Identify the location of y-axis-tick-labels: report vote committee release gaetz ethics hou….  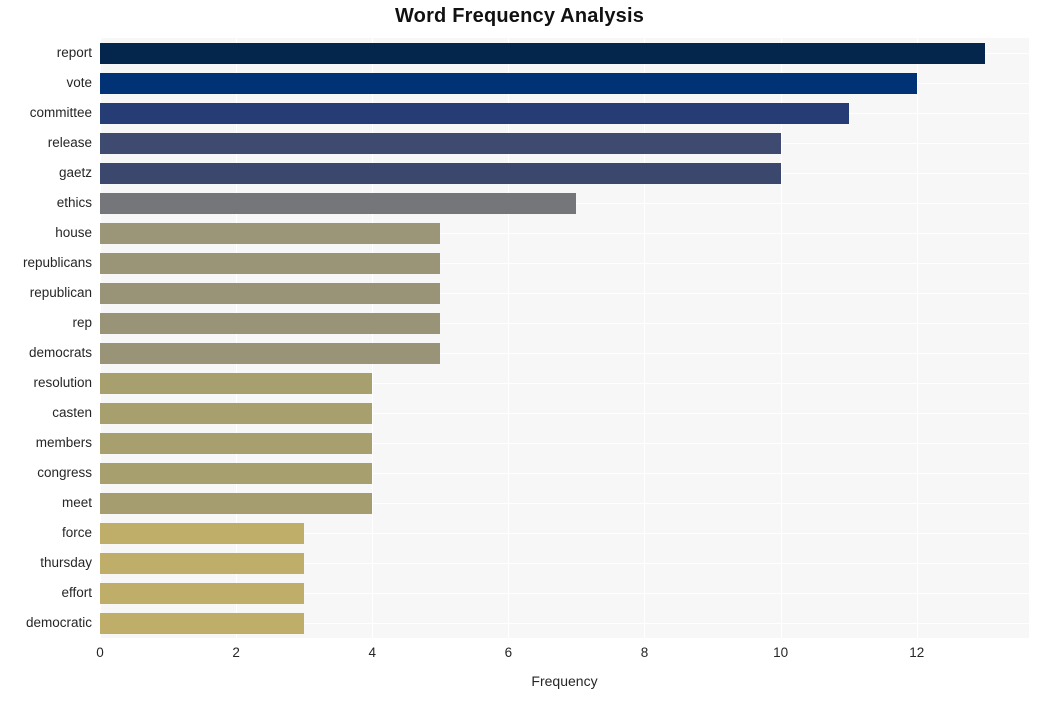
(46, 338).